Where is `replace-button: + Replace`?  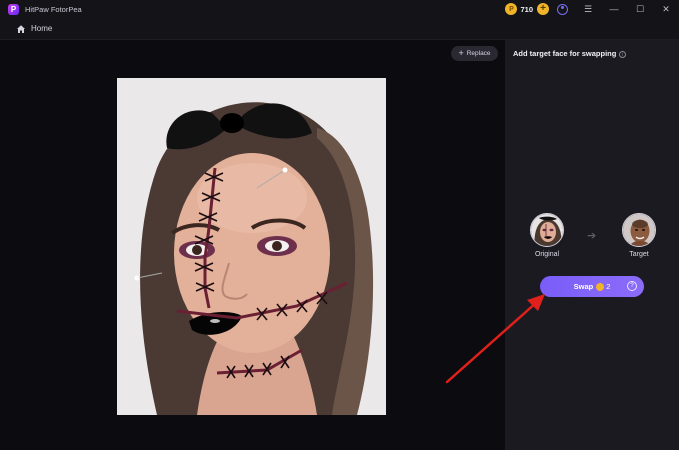 replace-button: + Replace is located at coordinates (474, 53).